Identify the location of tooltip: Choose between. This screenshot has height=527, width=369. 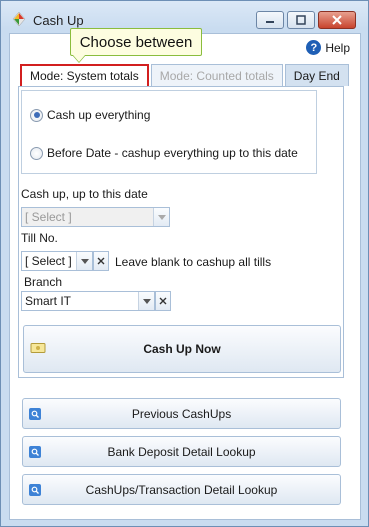
(136, 42).